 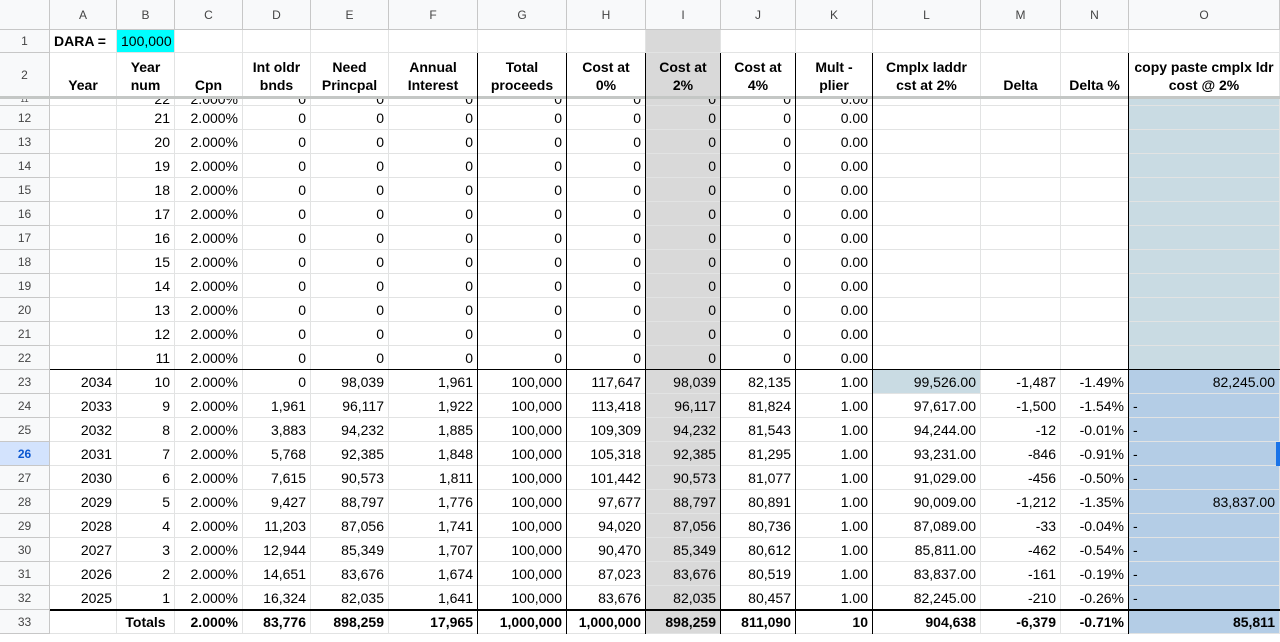 What do you see at coordinates (1021, 334) in the screenshot?
I see `cell-m21` at bounding box center [1021, 334].